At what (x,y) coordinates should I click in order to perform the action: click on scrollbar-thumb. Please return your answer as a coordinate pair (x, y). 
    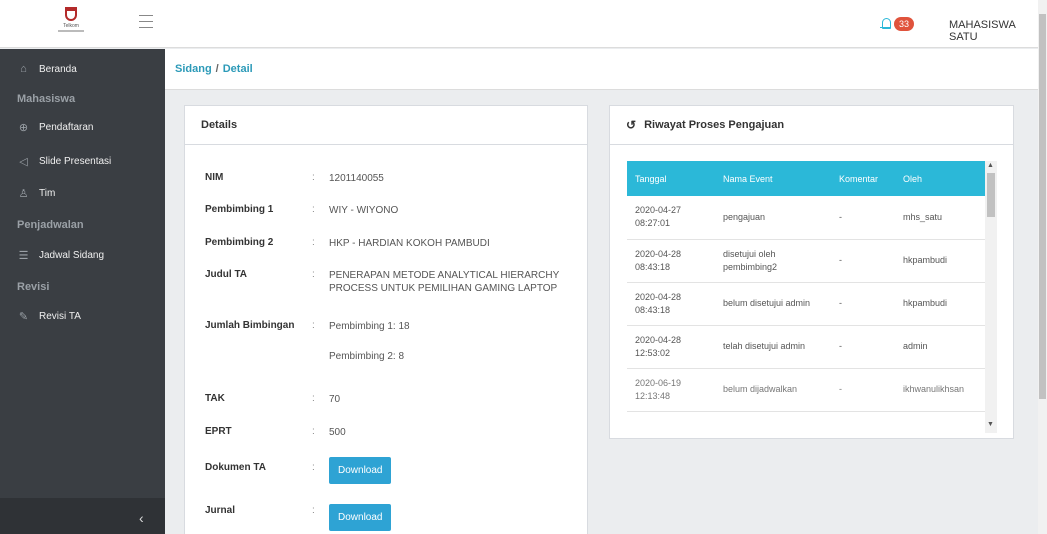
    Looking at the image, I should click on (991, 195).